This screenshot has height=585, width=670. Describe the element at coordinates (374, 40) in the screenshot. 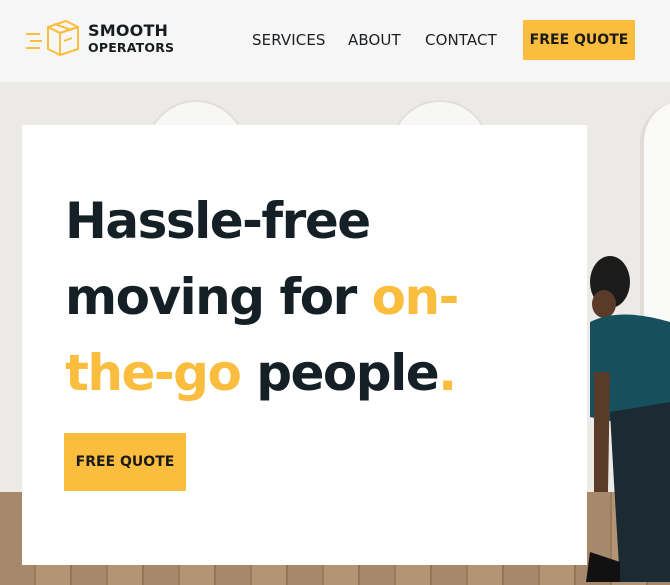

I see `nav-about-link: ABOUT` at that location.